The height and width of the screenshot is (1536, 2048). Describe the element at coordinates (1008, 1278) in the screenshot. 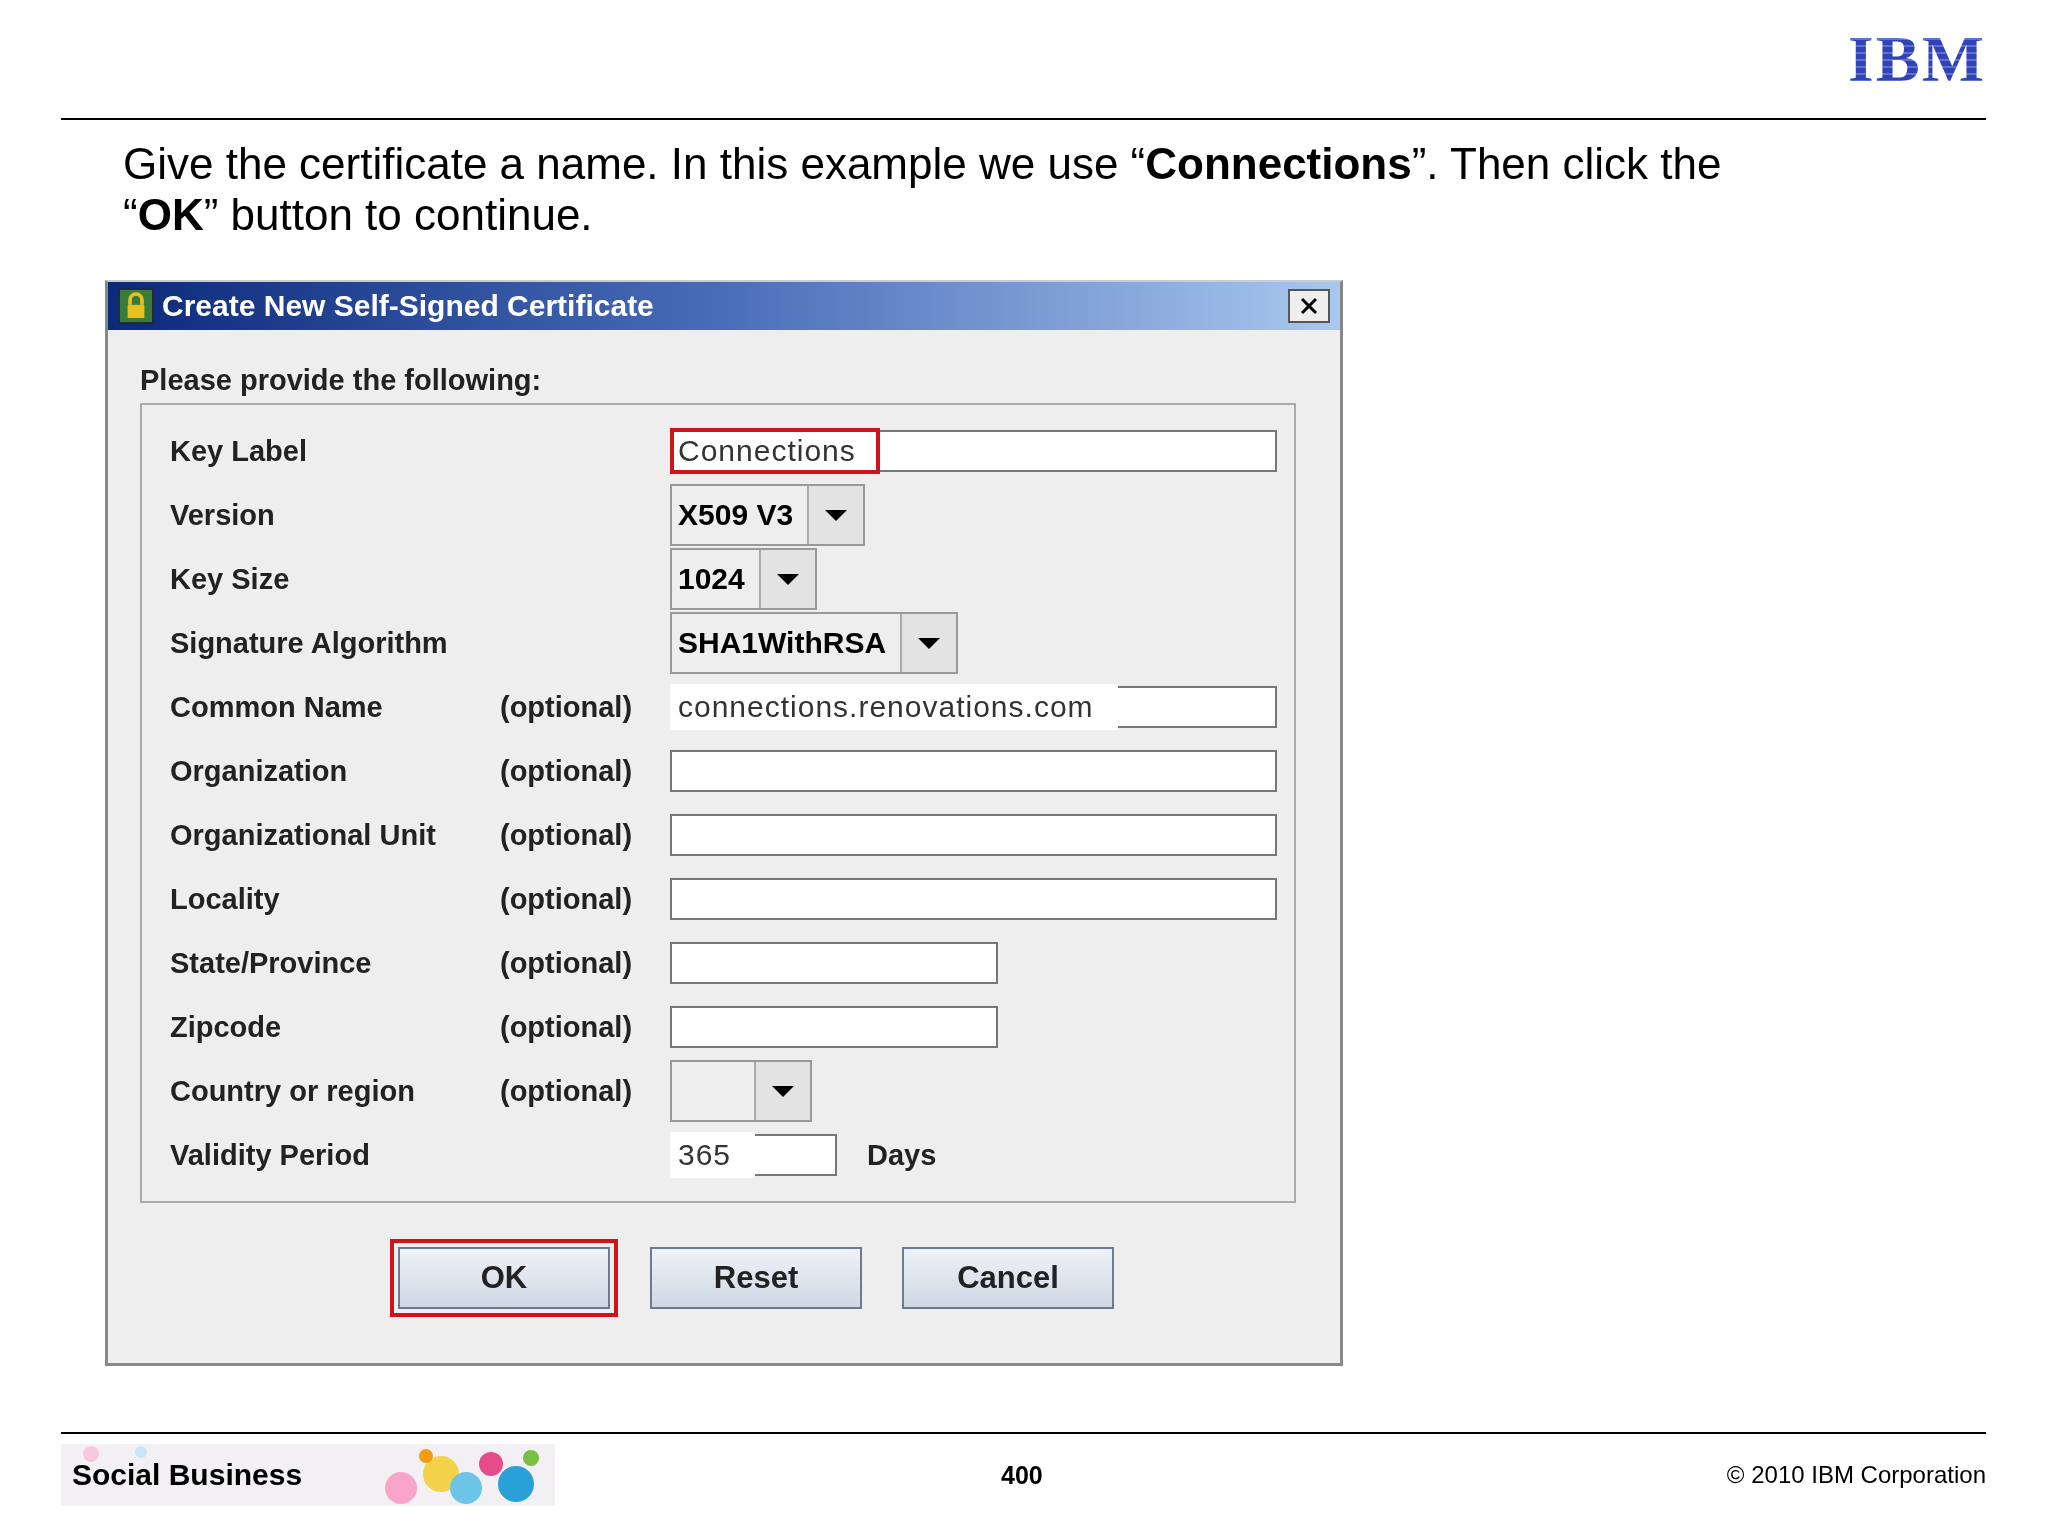

I see `dialog-button: Cancel` at that location.